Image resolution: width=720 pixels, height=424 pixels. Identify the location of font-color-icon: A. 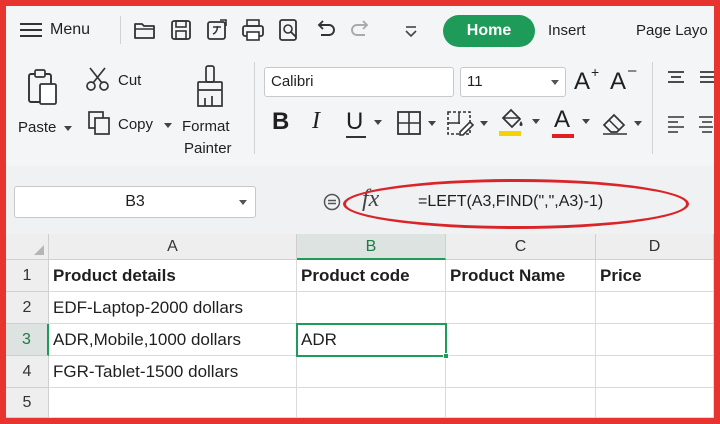
(572, 123).